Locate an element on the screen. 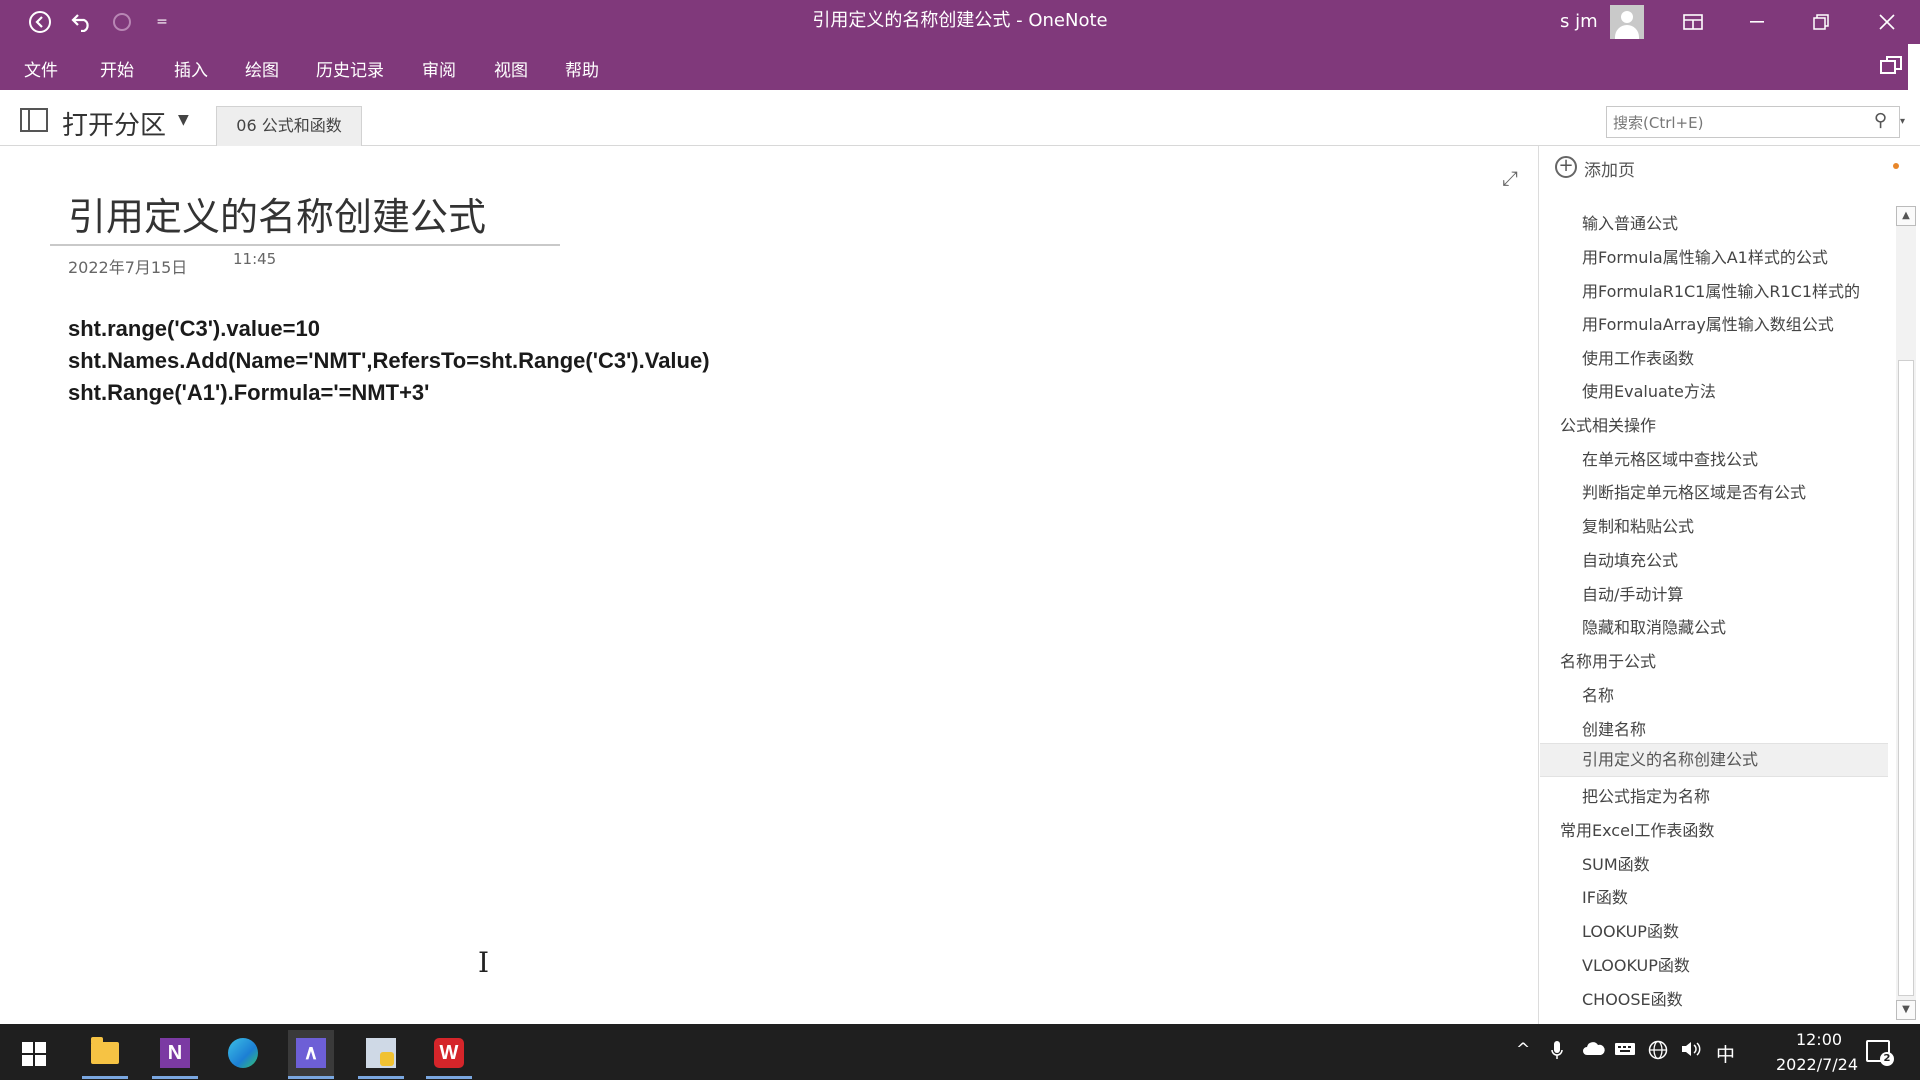  volume-icon is located at coordinates (1691, 1051).